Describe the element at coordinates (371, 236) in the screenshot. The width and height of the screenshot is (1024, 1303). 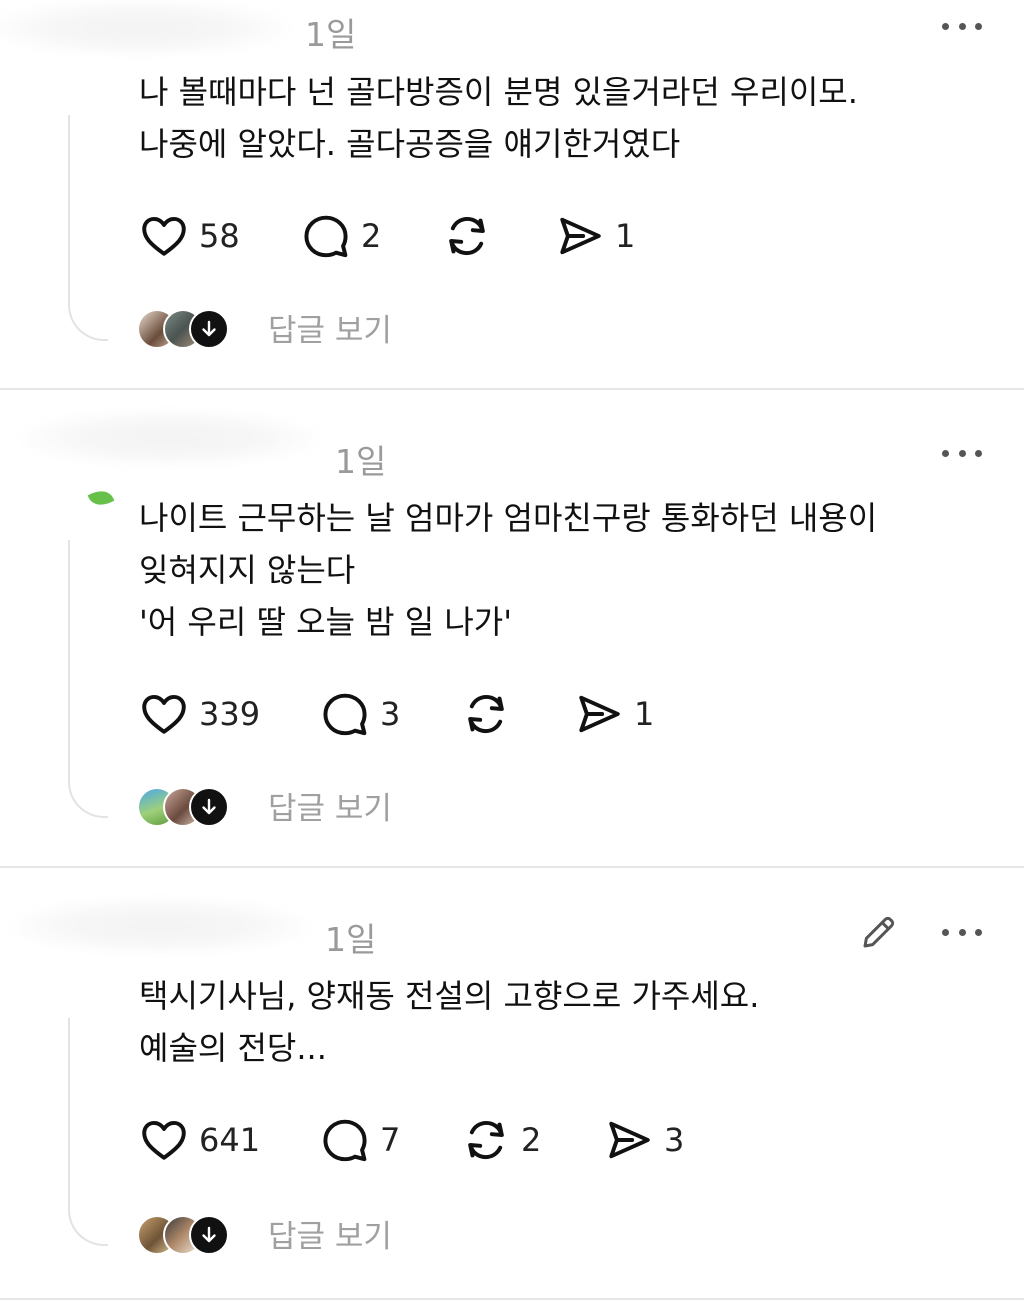
I see `comment-count: 2` at that location.